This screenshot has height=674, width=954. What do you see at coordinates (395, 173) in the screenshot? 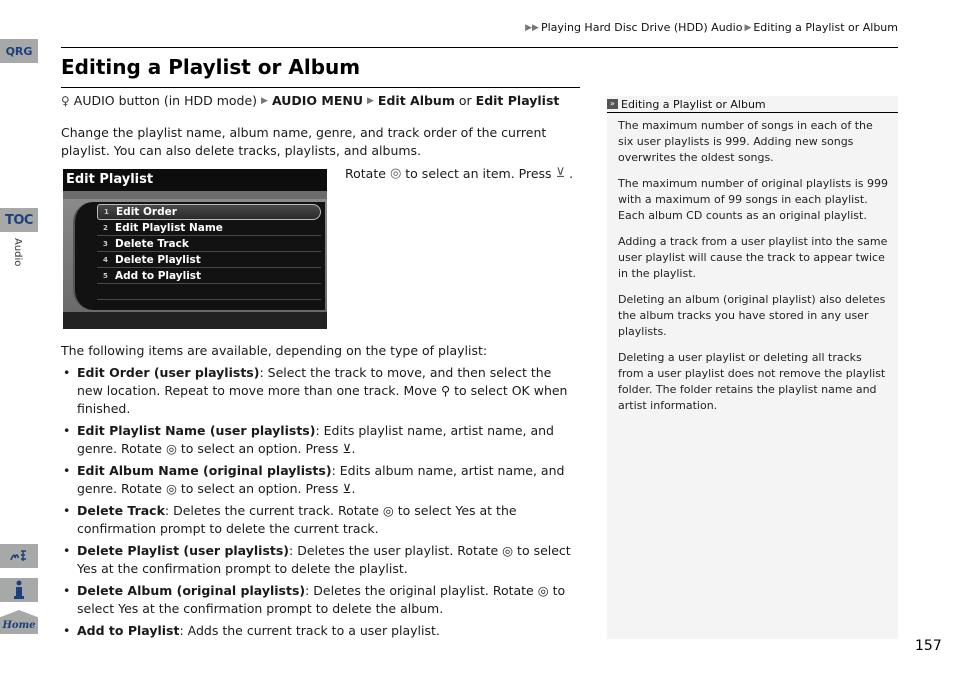
I see `interface-dial-rotate-icon: ◎` at bounding box center [395, 173].